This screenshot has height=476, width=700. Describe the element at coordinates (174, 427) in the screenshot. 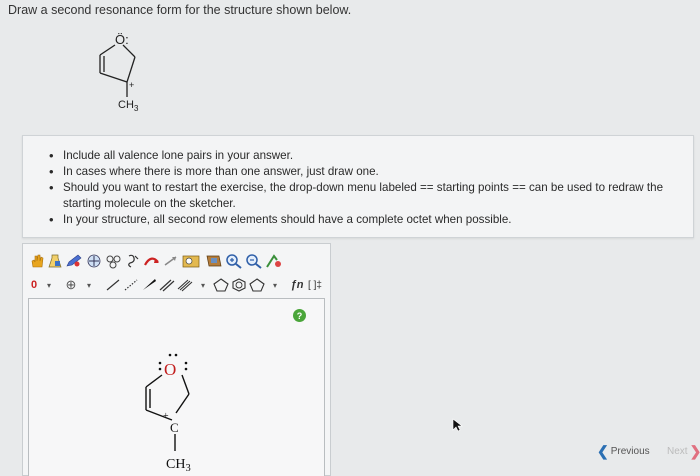

I see `sketch-carbon-label: C` at that location.